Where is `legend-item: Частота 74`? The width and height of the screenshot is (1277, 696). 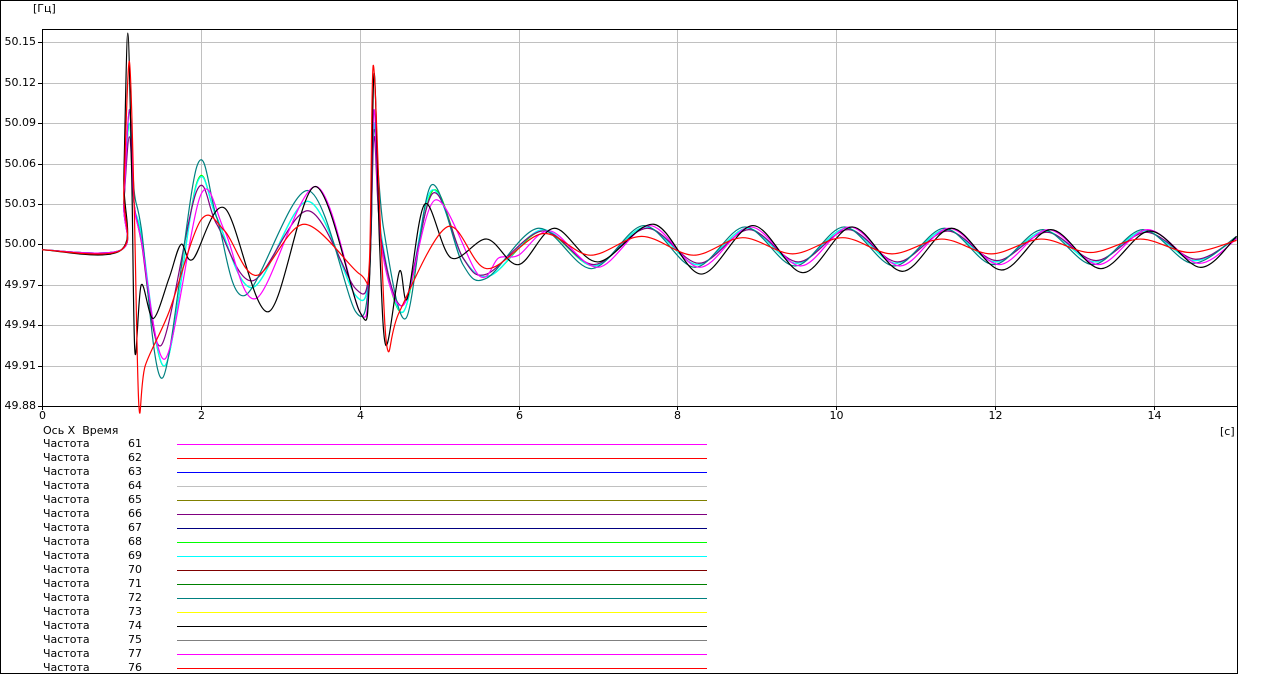
legend-item: Частота 74 is located at coordinates (360, 627).